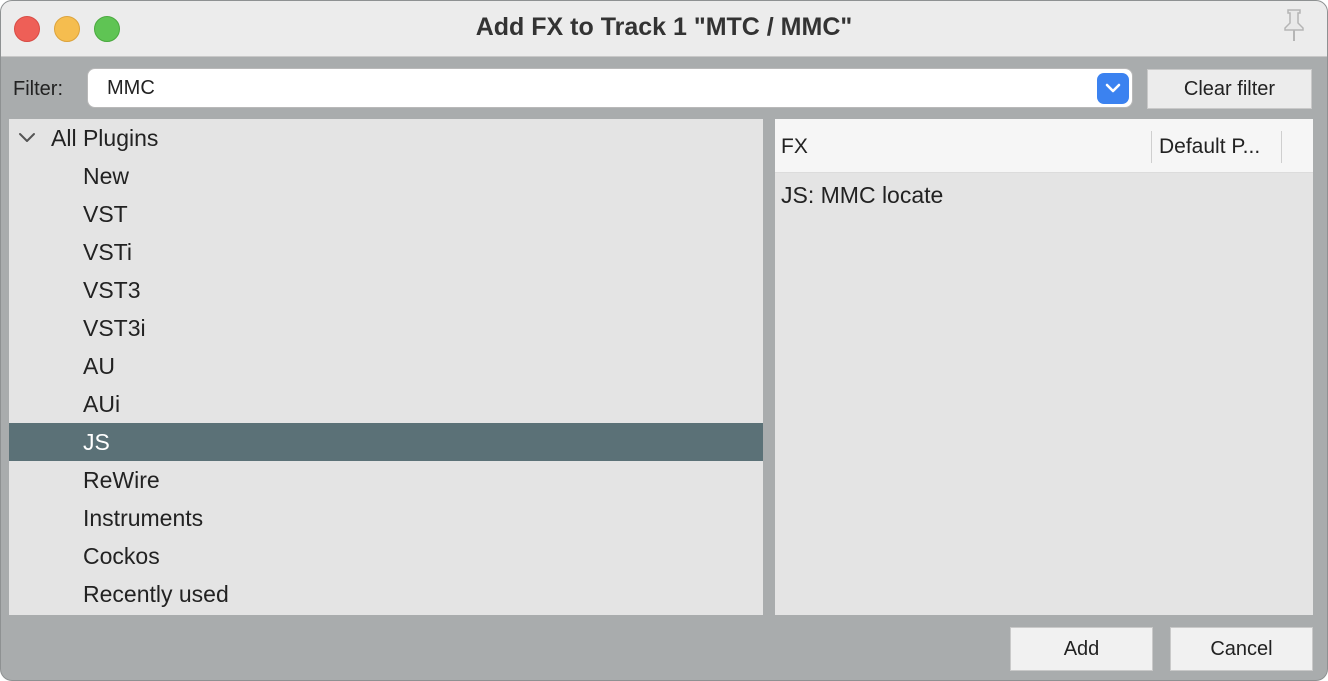  Describe the element at coordinates (386, 442) in the screenshot. I see `tree-item-js: JS` at that location.